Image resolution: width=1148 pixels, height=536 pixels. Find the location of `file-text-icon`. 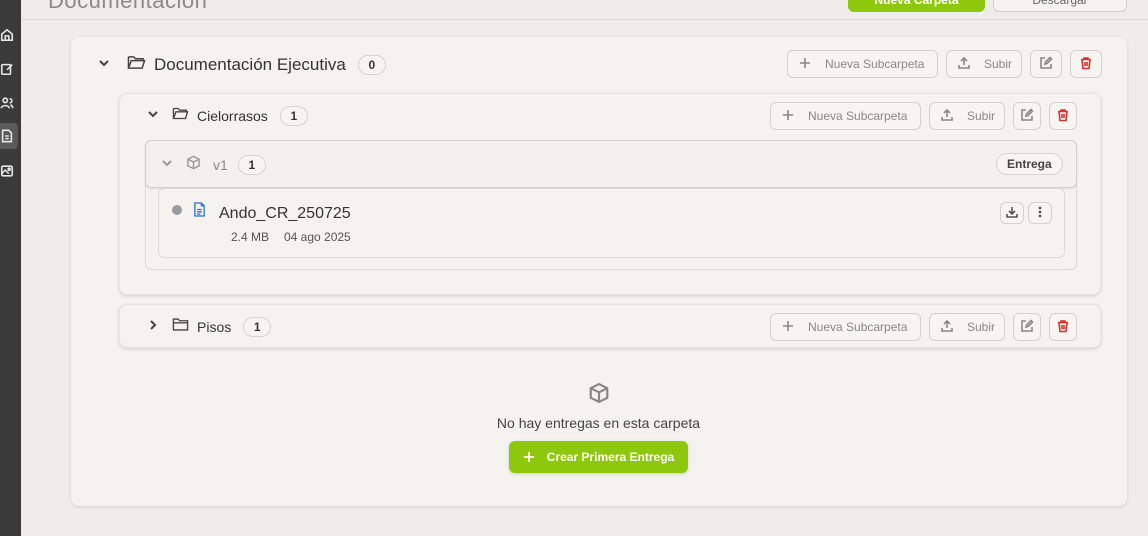

file-text-icon is located at coordinates (199, 212).